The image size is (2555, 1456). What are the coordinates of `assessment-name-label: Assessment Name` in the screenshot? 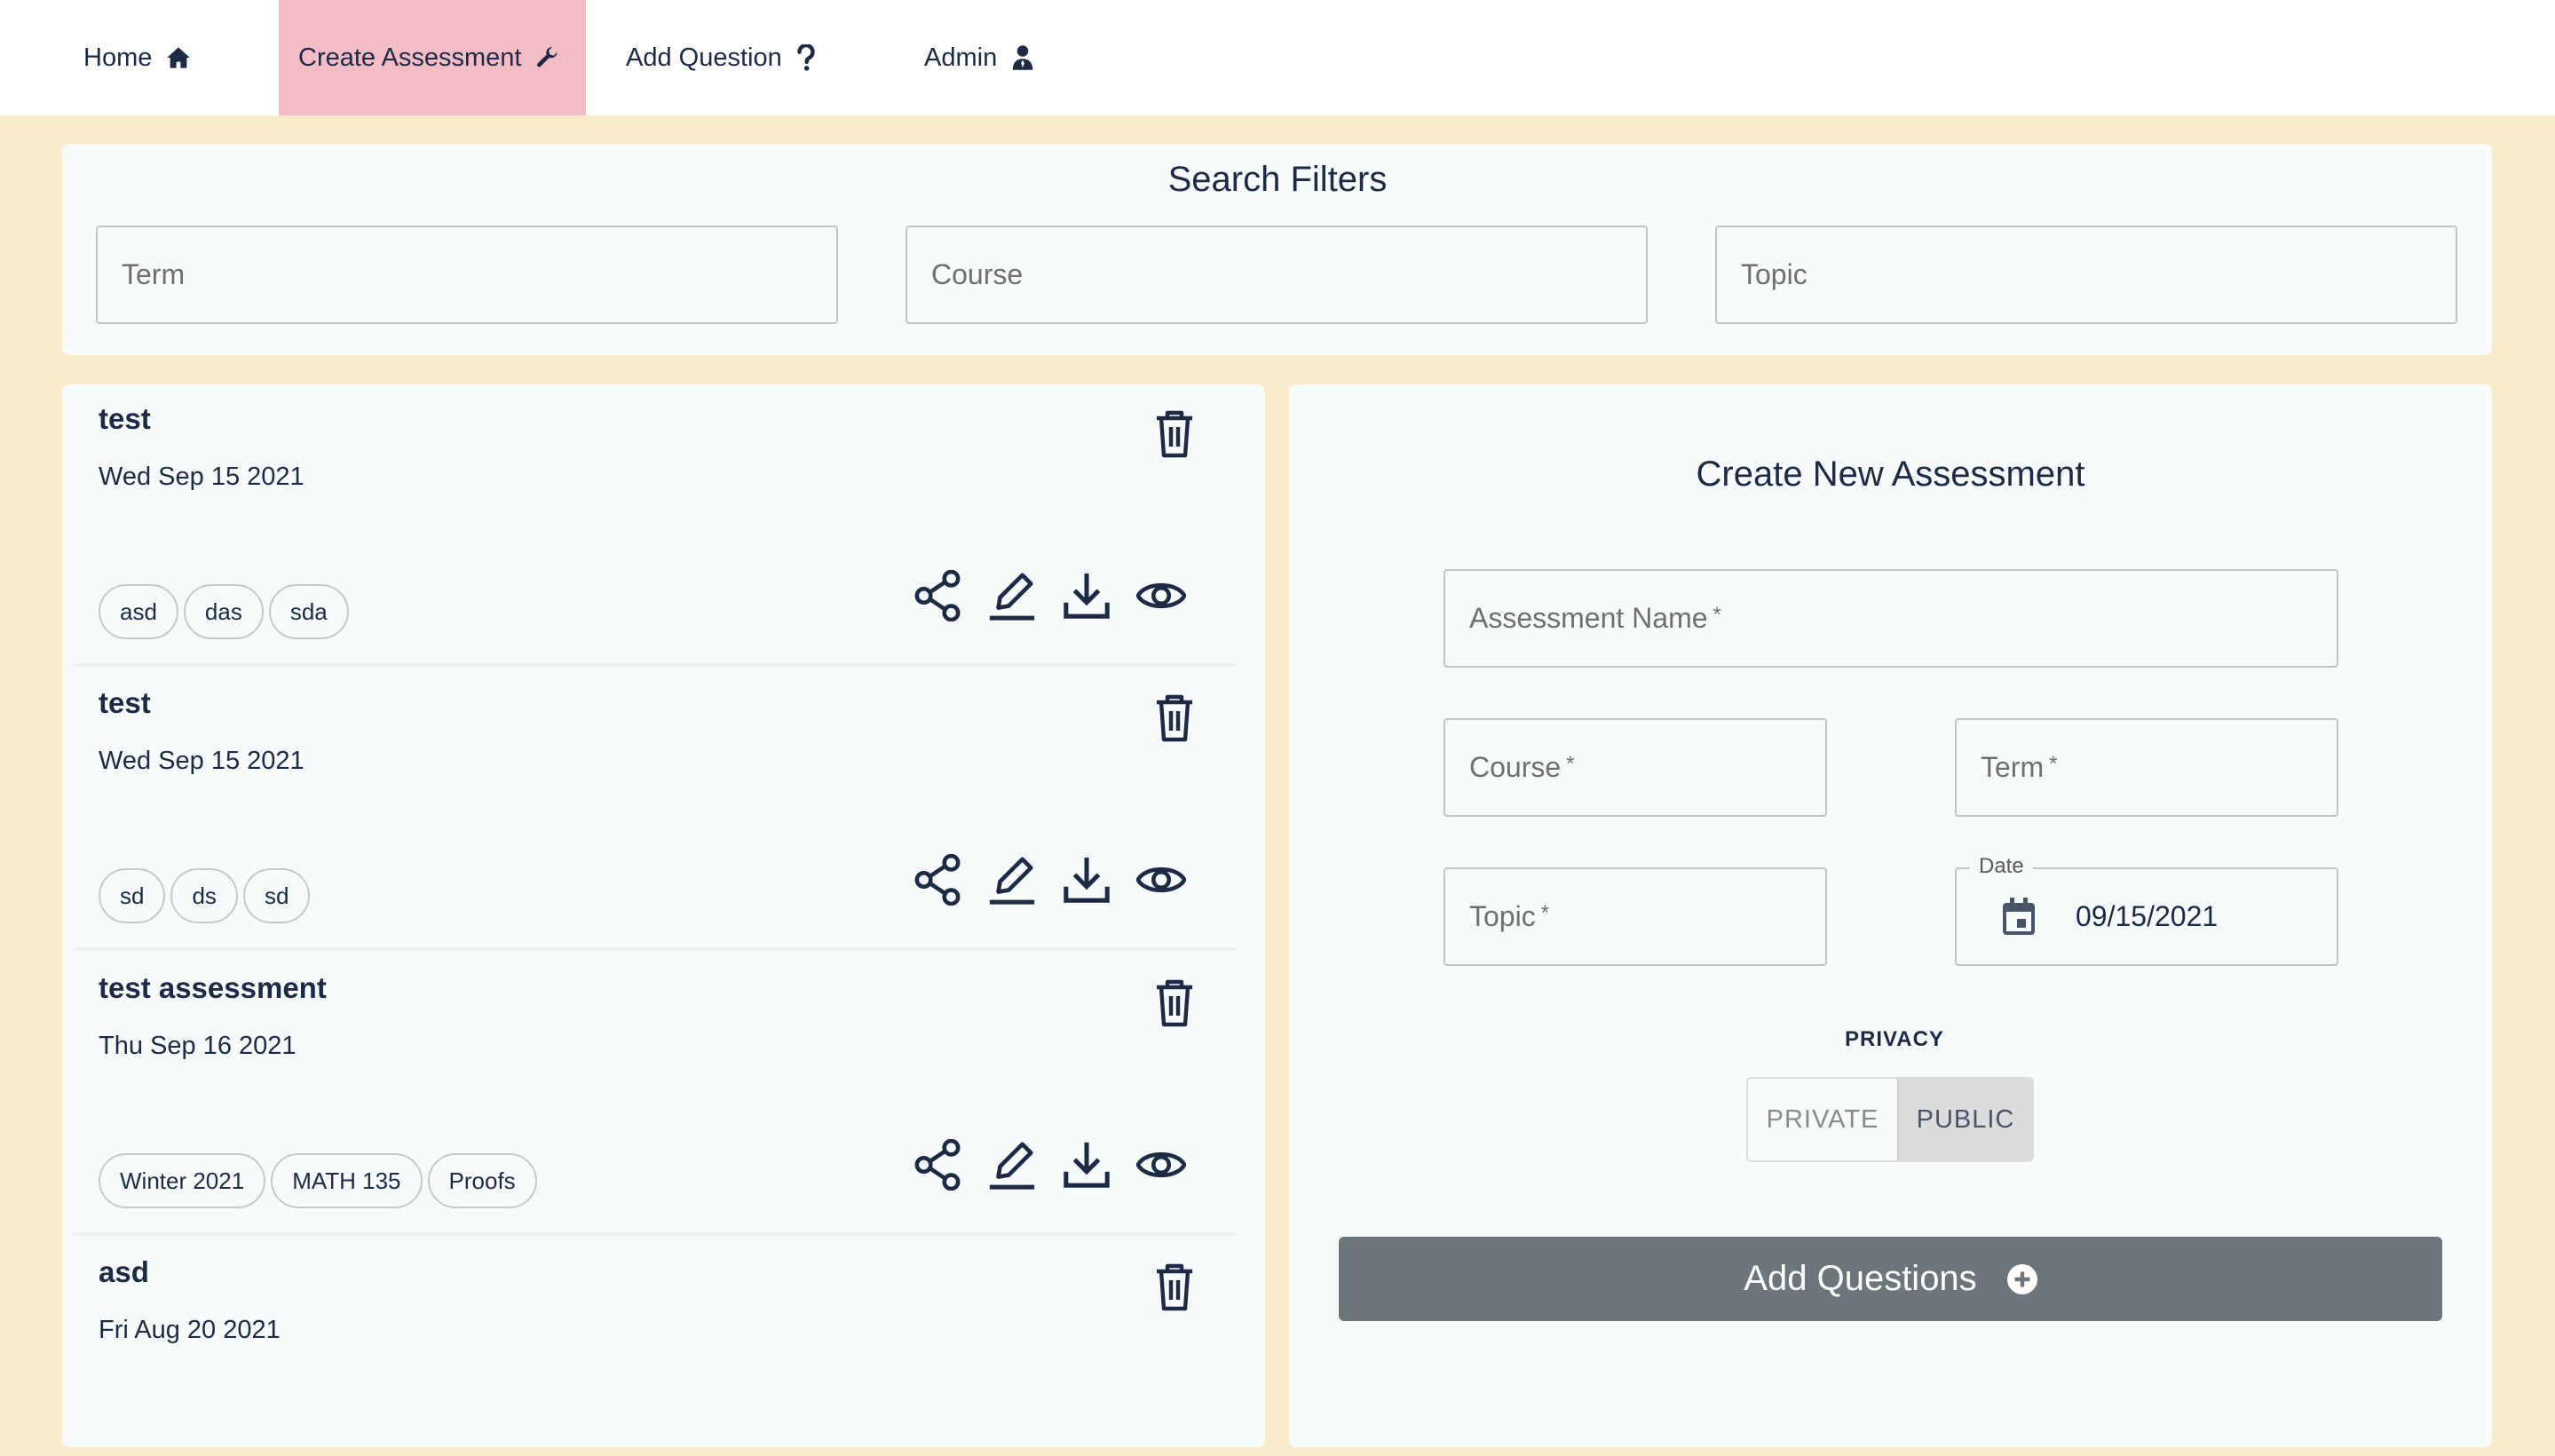 It's located at (1588, 618).